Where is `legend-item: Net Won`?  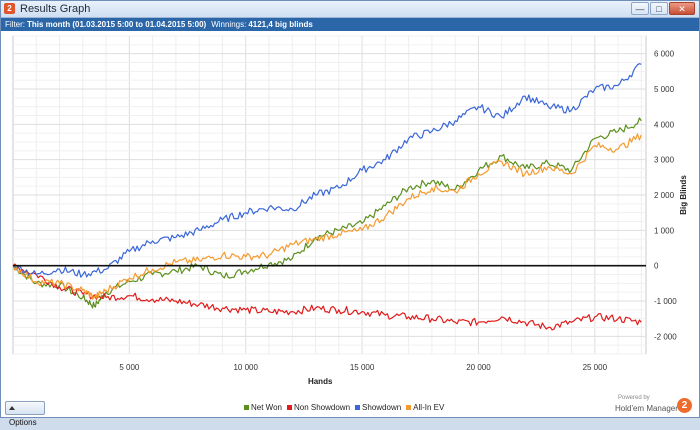 legend-item: Net Won is located at coordinates (263, 407).